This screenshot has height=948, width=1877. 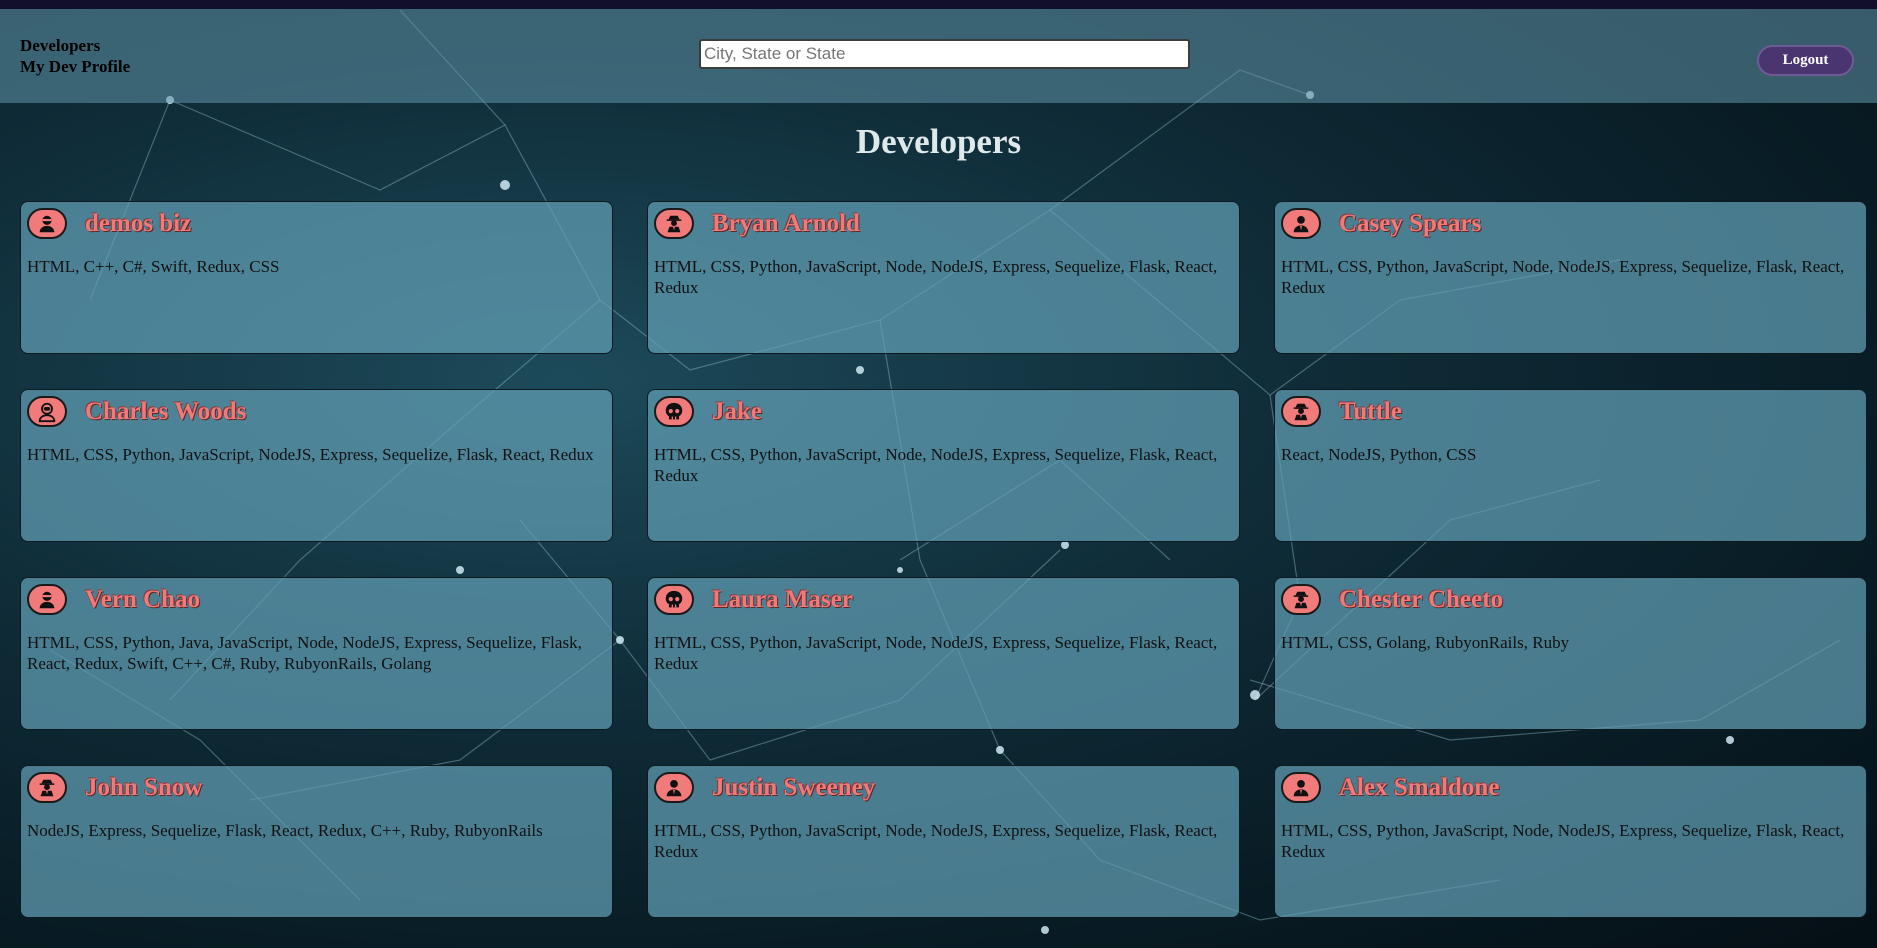 I want to click on developer-name: Justin Sweeney, so click(x=793, y=788).